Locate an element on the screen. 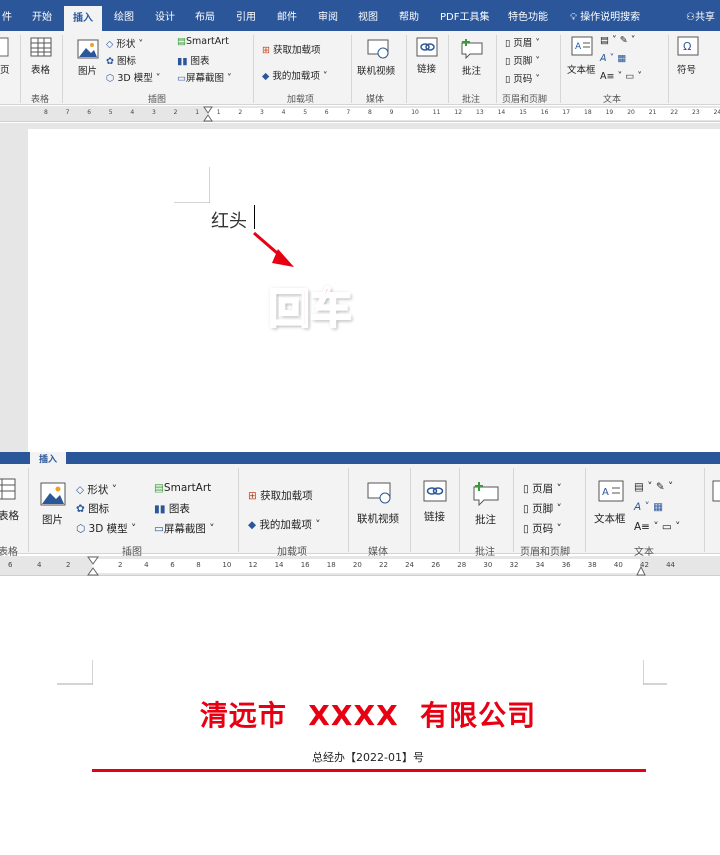 This screenshot has width=720, height=855. typed-text: 红头 is located at coordinates (229, 221).